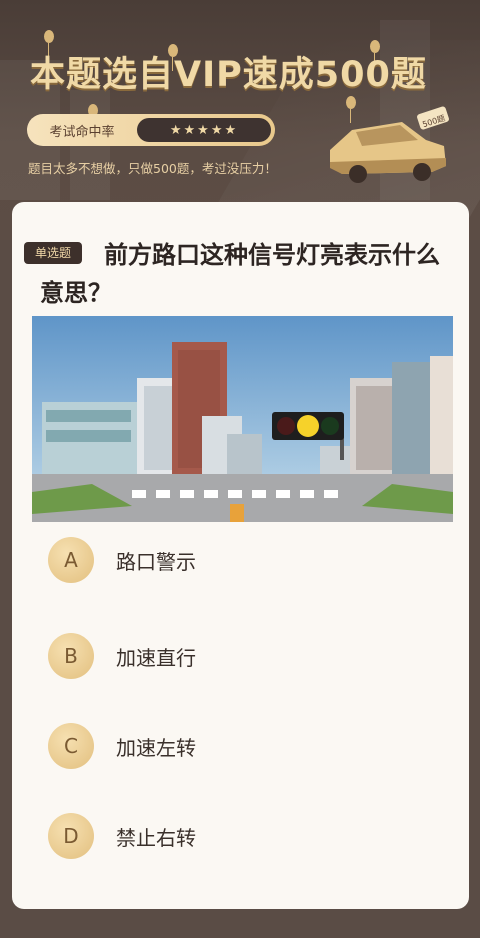 The image size is (480, 938). Describe the element at coordinates (156, 657) in the screenshot. I see `option-b-text: 加速直行` at that location.